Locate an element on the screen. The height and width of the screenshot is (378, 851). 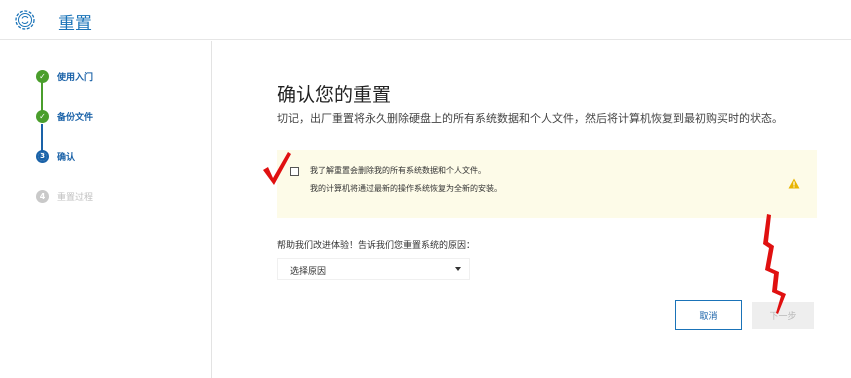
step-label: 重置过程 is located at coordinates (75, 197).